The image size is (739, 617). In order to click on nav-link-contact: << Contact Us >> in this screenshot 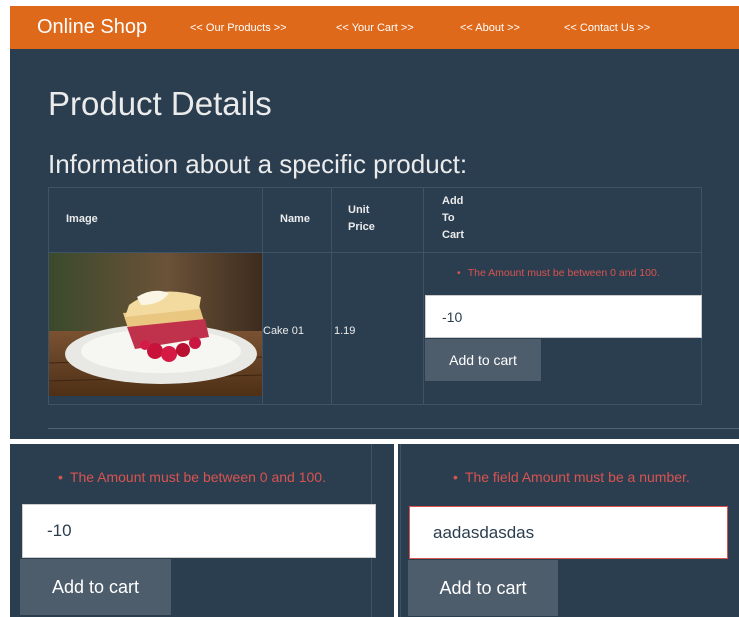, I will do `click(607, 28)`.